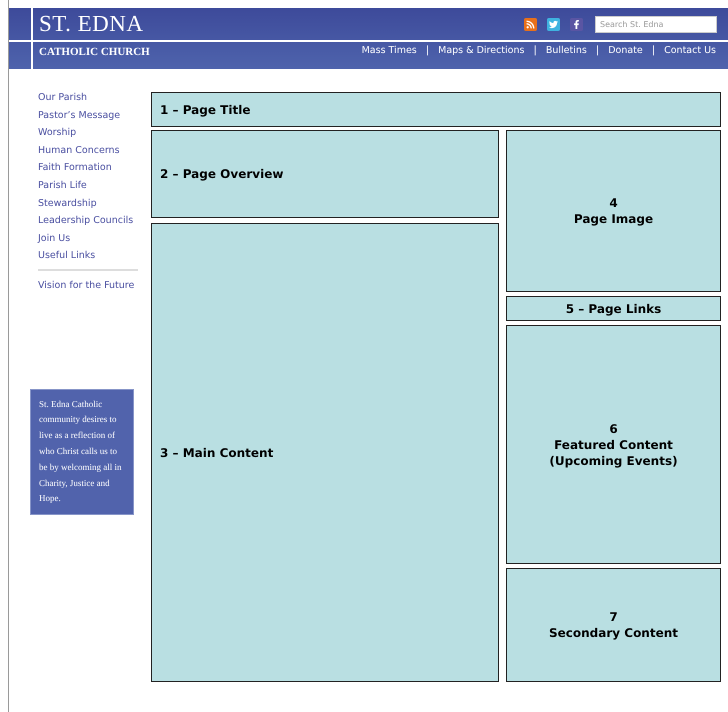 The height and width of the screenshot is (712, 728). Describe the element at coordinates (553, 24) in the screenshot. I see `bird-icon` at that location.